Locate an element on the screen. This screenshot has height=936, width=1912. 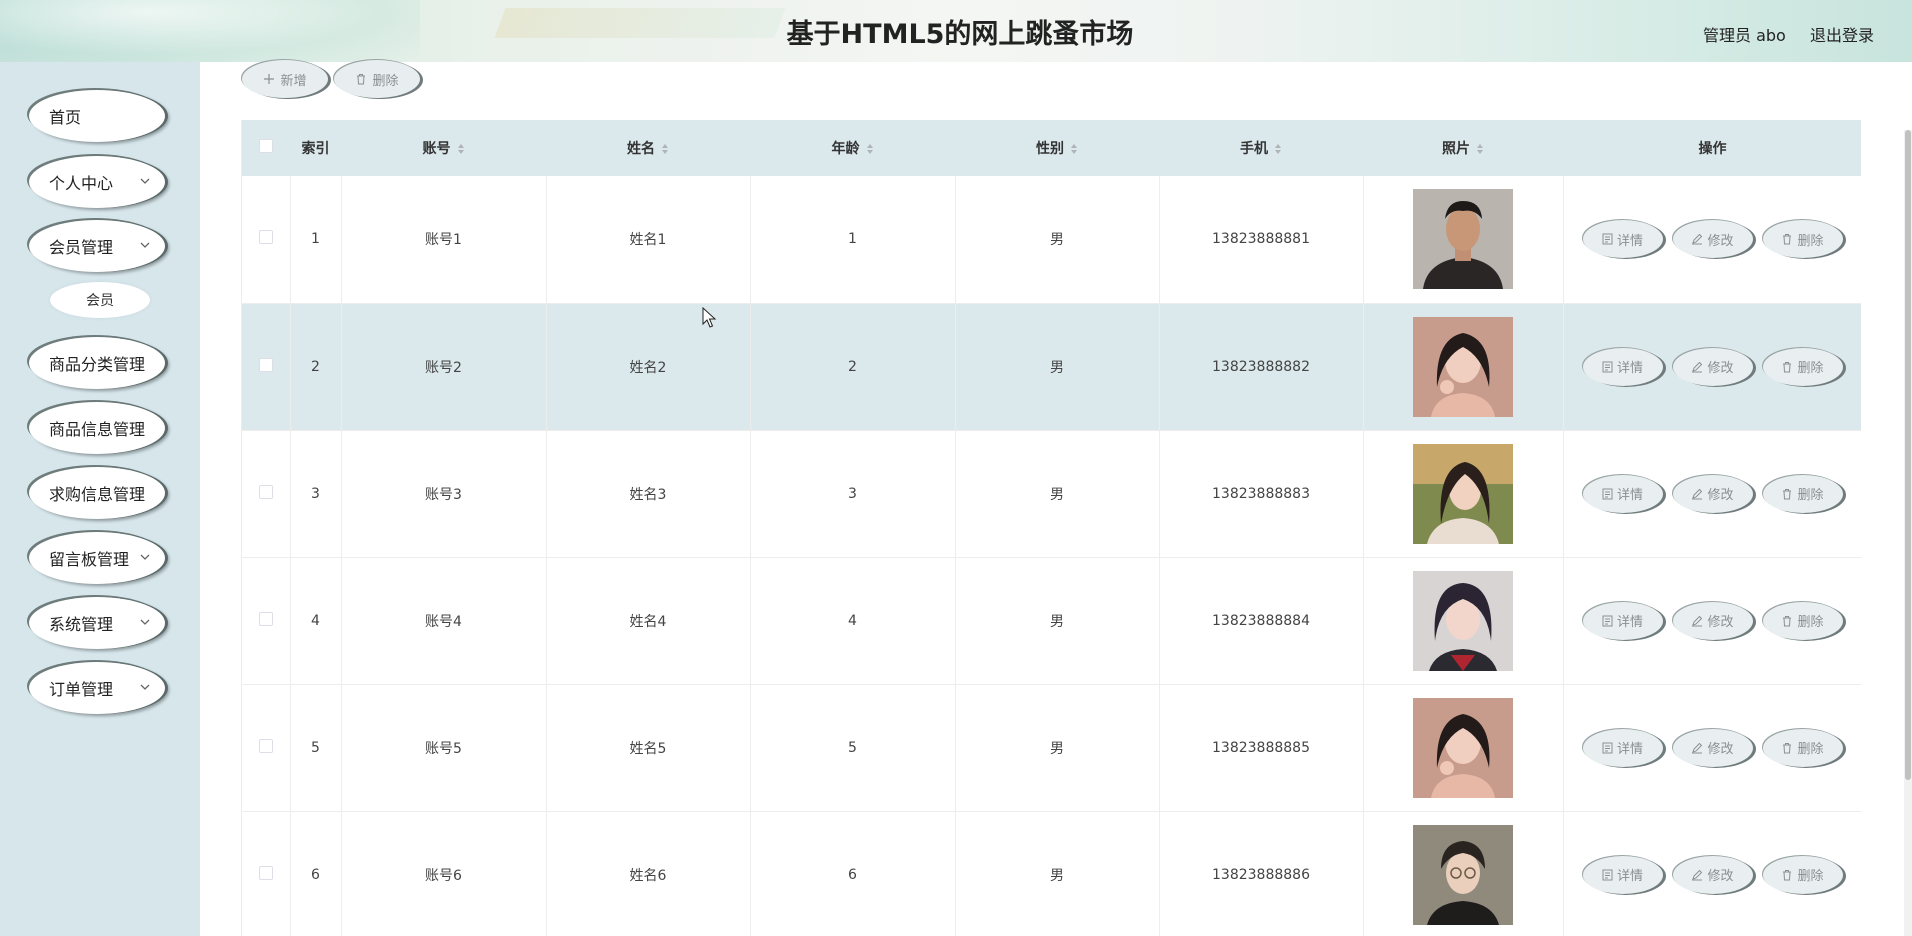
row-select-cell is located at coordinates (266, 494).